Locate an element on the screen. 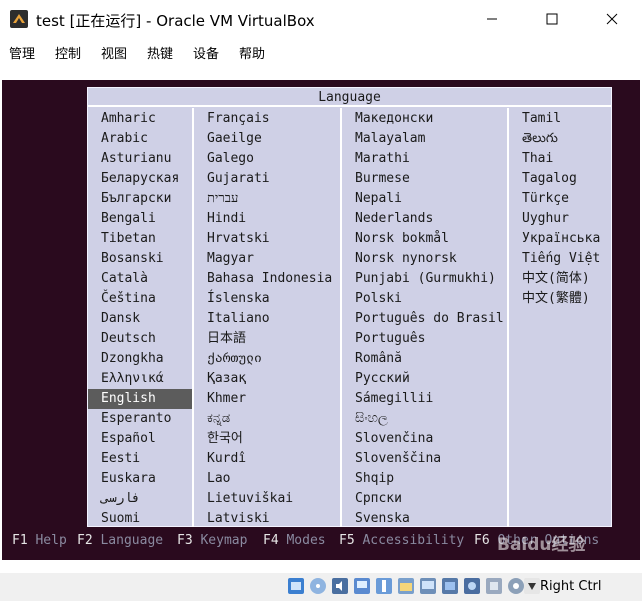  language-option: Italiano is located at coordinates (267, 319).